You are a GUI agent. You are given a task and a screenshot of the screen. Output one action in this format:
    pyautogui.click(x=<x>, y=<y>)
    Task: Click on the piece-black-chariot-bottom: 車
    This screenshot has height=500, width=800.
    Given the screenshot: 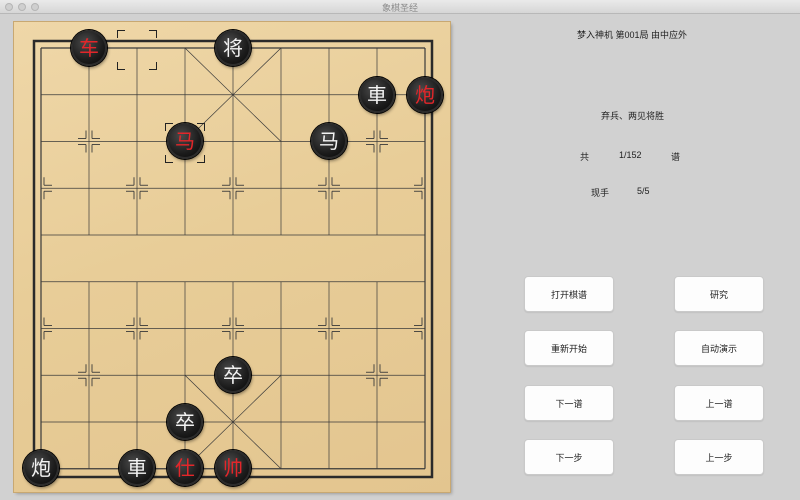 What is the action you would take?
    pyautogui.click(x=137, y=468)
    